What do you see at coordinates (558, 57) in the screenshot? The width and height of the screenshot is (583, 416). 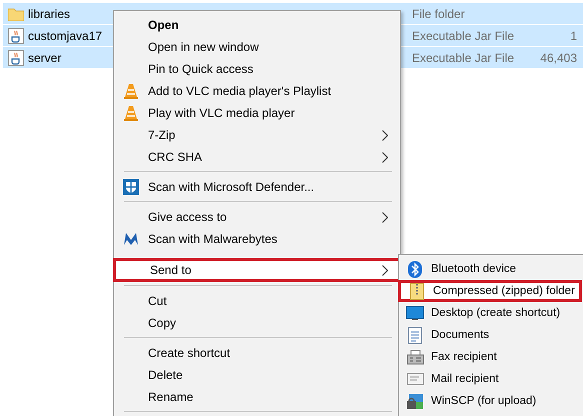 I see `file-size: 46,403` at bounding box center [558, 57].